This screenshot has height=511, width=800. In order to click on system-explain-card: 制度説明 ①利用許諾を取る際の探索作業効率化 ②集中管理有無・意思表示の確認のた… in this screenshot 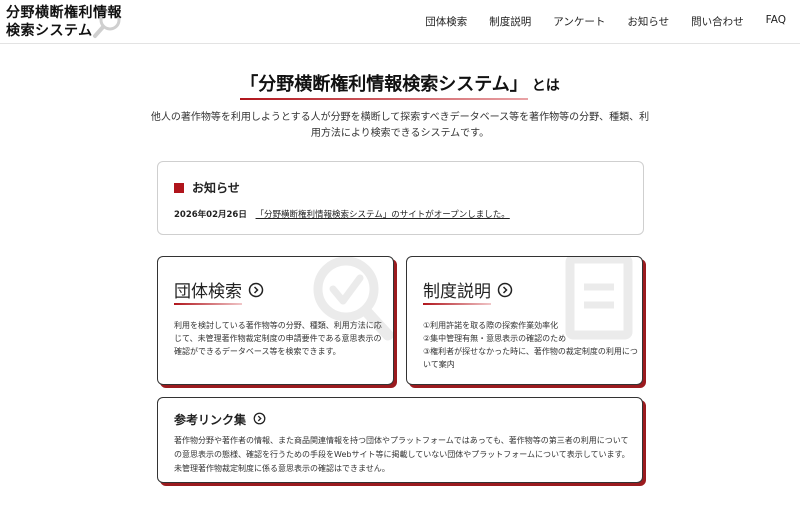, I will do `click(524, 320)`.